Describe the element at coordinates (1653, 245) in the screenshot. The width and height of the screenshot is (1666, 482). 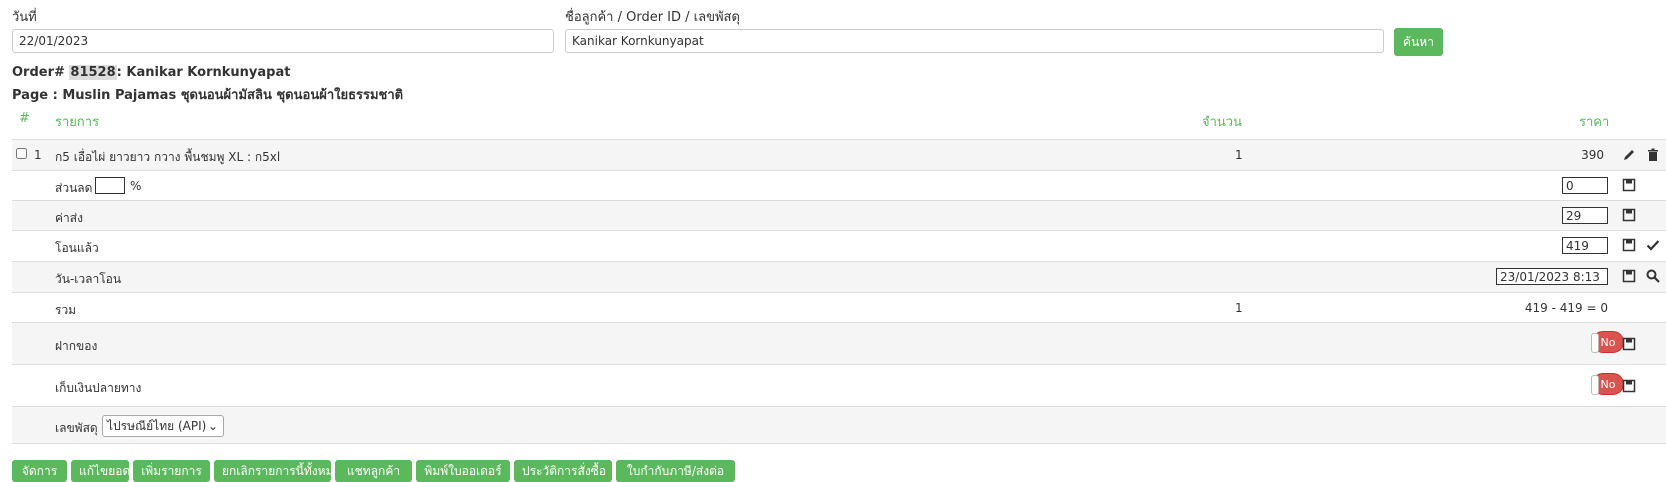
I see `check-icon` at that location.